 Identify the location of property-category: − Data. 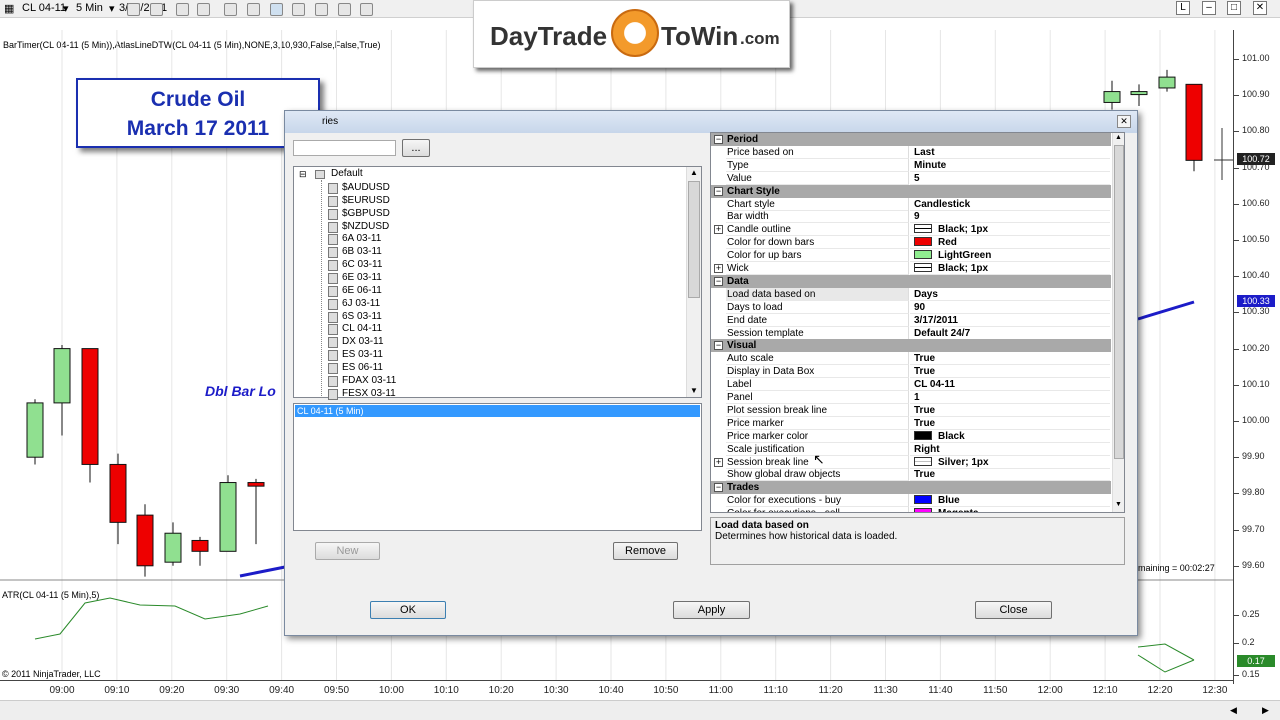
(911, 281).